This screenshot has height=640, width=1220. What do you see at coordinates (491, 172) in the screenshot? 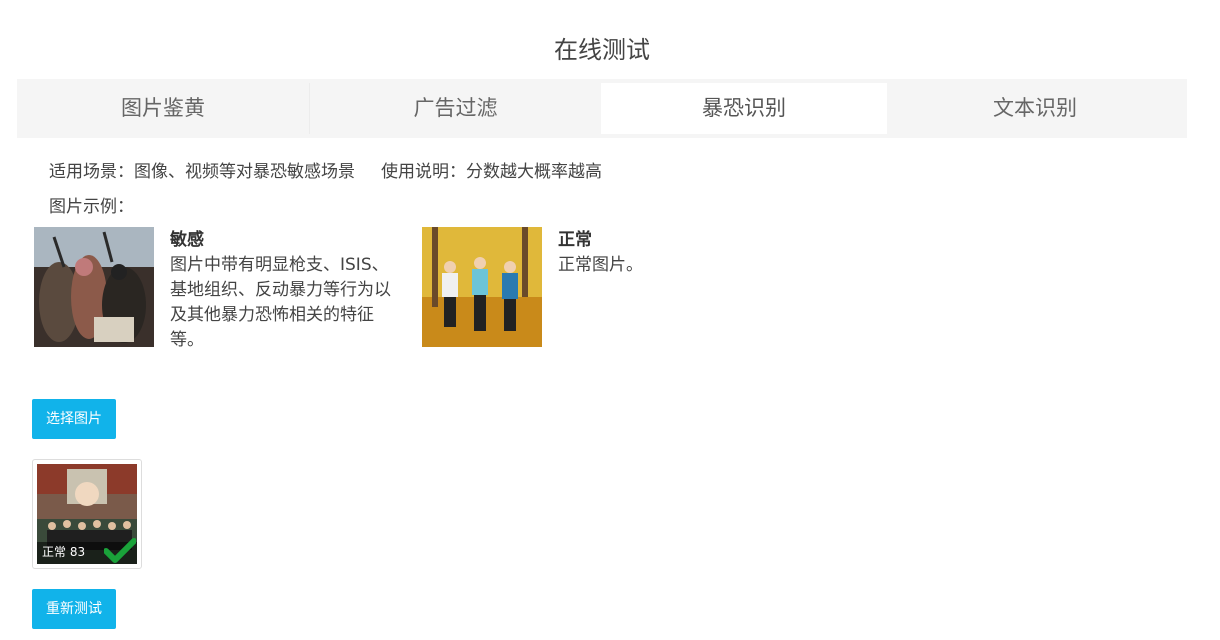
I see `instructions-text: 使用说明：分数越大概率越高` at bounding box center [491, 172].